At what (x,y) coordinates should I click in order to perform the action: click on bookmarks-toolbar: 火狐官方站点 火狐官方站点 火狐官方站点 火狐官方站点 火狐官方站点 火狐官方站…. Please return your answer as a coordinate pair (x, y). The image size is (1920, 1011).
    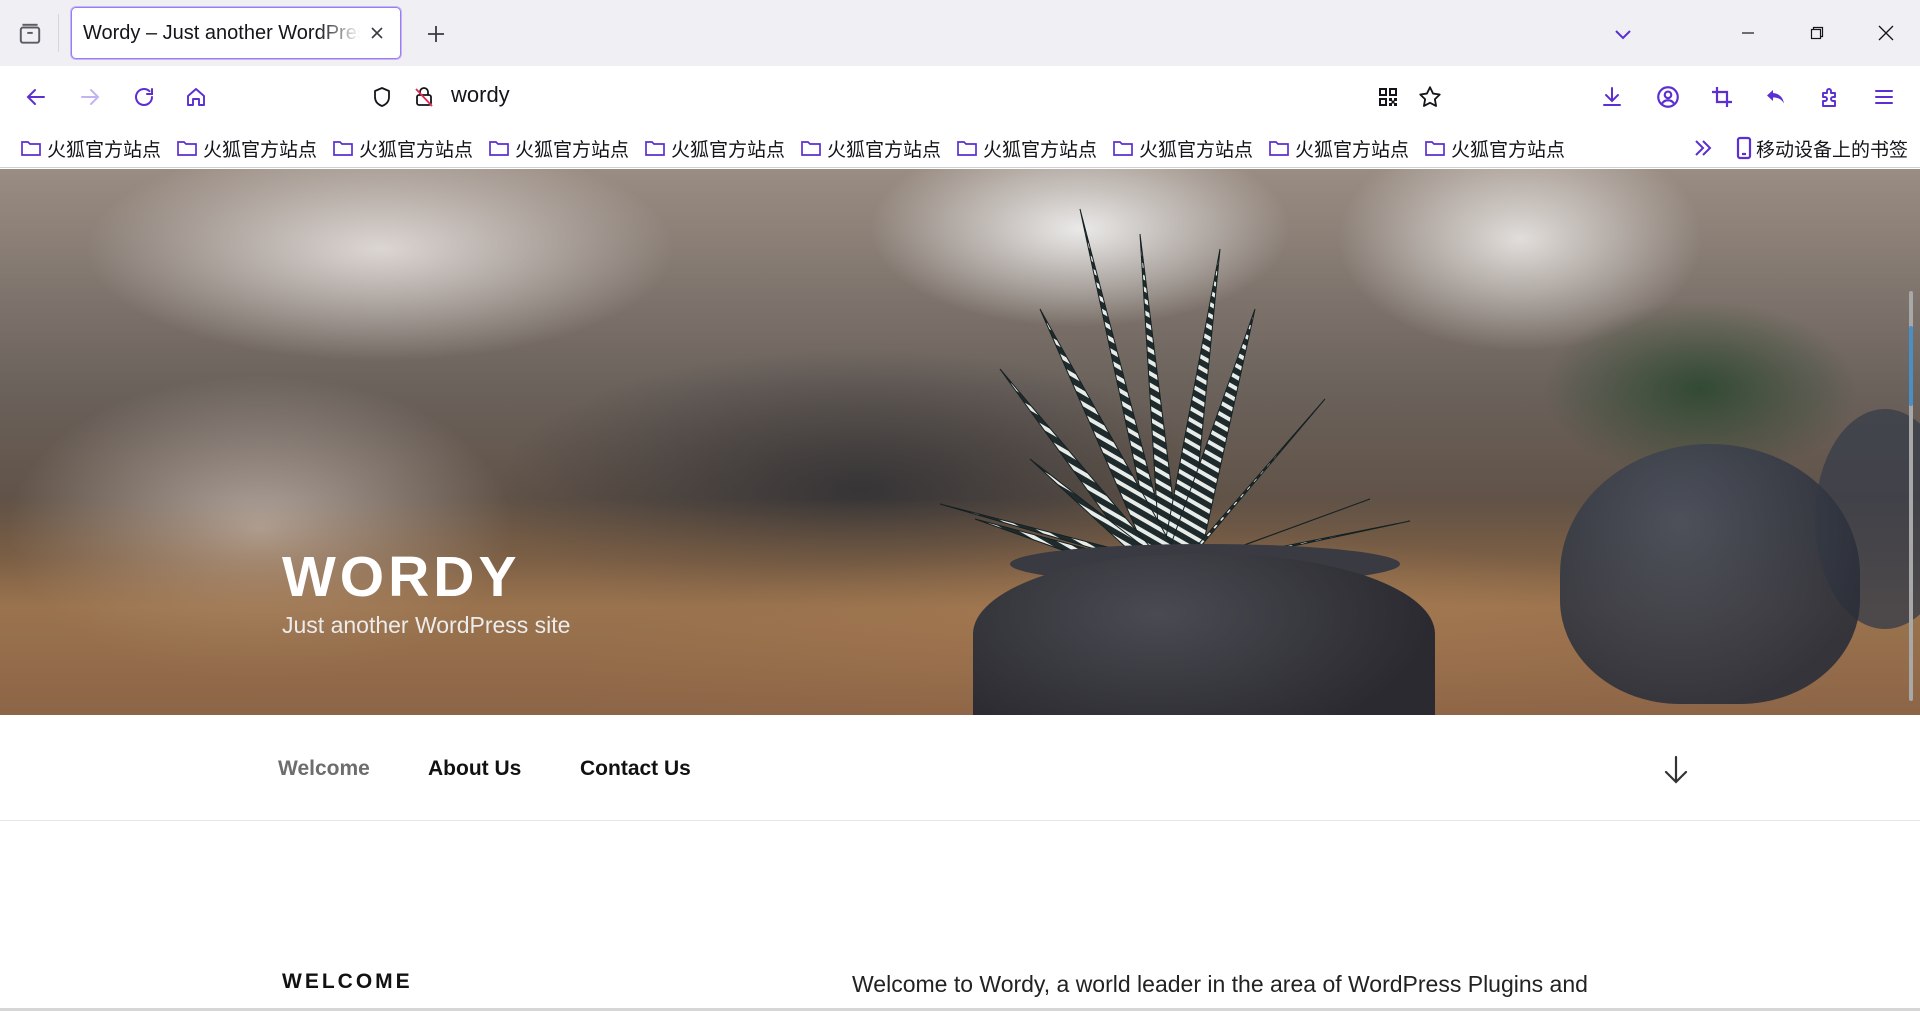
    Looking at the image, I should click on (960, 148).